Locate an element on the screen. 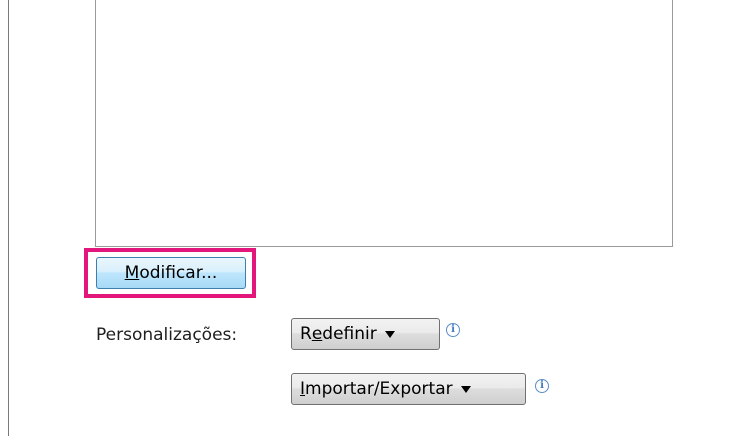  import-export-label-rest: mportar/Exportar is located at coordinates (379, 389).